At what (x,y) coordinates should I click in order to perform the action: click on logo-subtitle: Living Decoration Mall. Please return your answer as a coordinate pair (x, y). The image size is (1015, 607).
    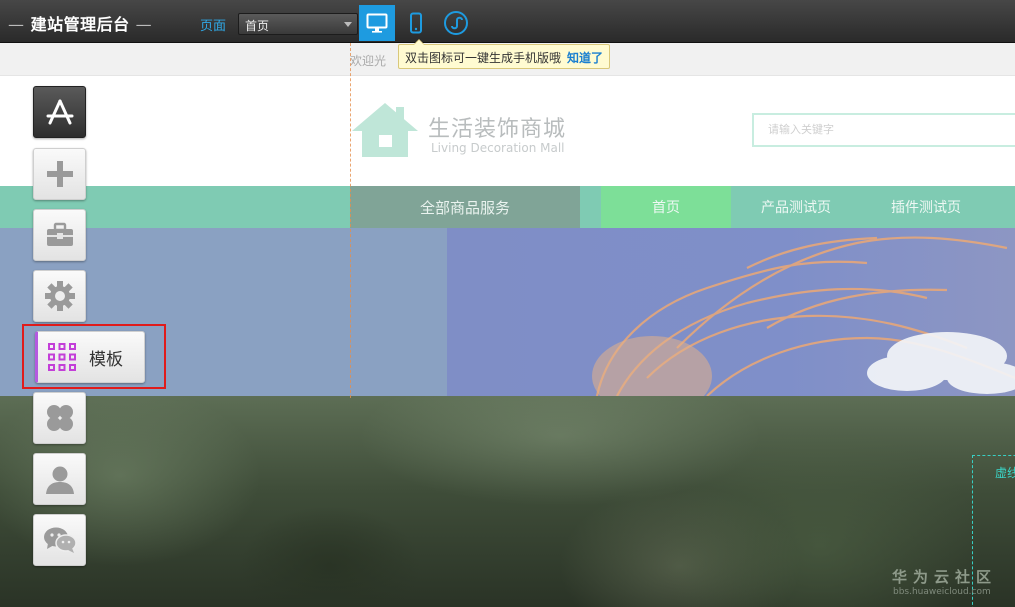
    Looking at the image, I should click on (498, 148).